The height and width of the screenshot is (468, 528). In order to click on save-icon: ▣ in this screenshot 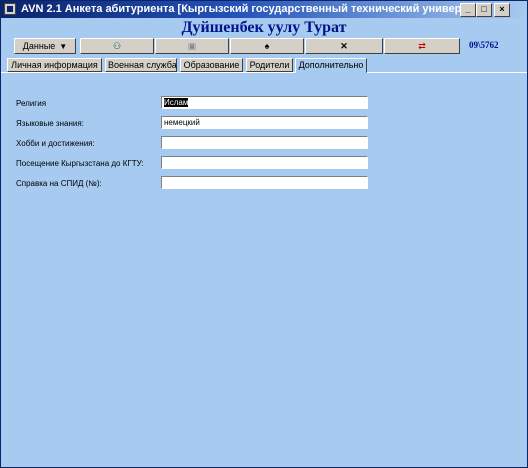, I will do `click(192, 46)`.